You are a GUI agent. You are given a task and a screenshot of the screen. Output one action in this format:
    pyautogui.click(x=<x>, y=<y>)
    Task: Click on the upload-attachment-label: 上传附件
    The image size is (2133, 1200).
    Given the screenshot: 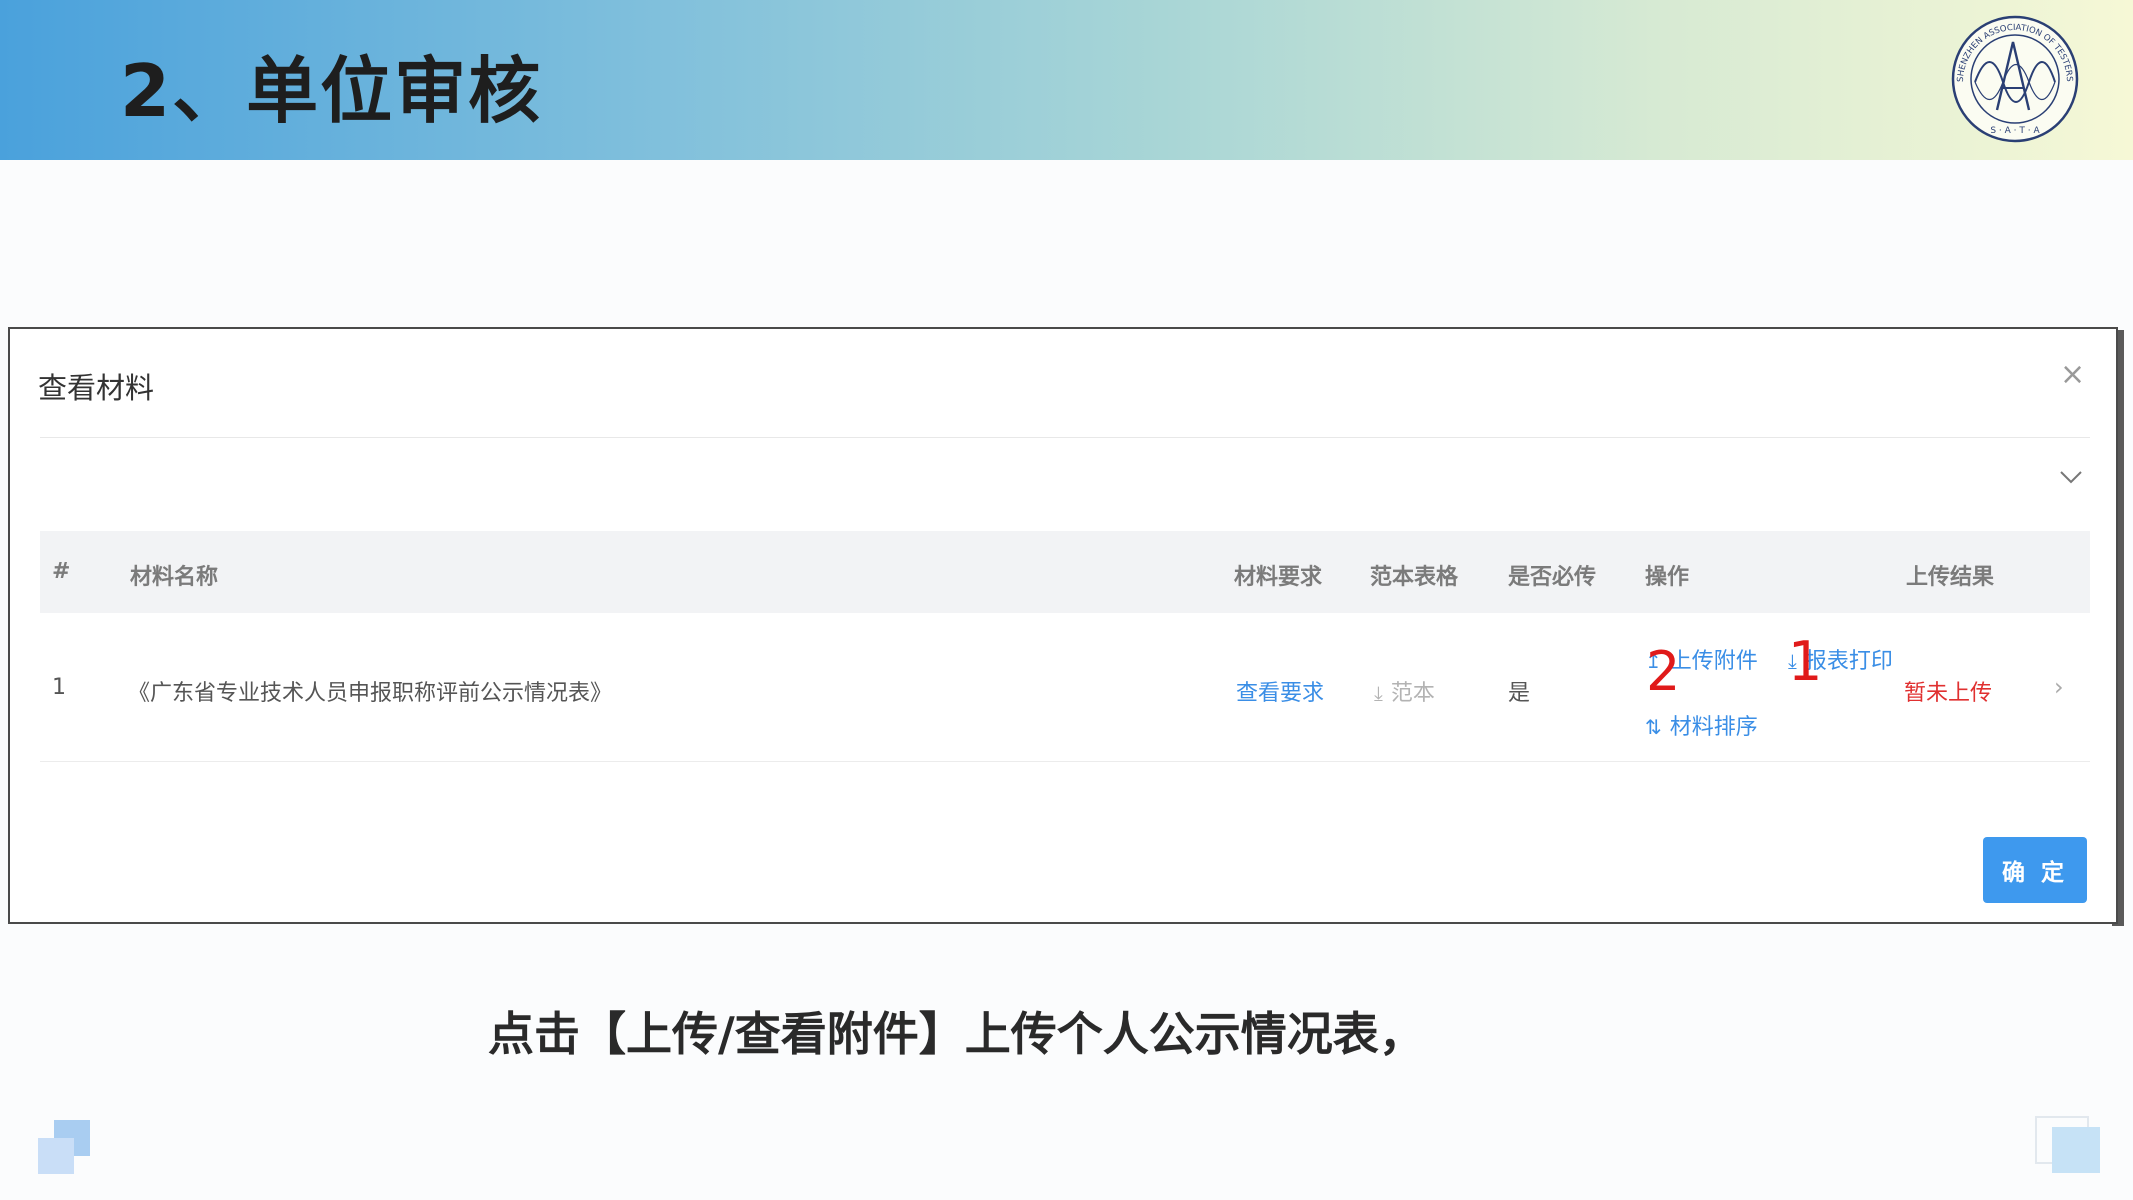 What is the action you would take?
    pyautogui.click(x=1713, y=661)
    